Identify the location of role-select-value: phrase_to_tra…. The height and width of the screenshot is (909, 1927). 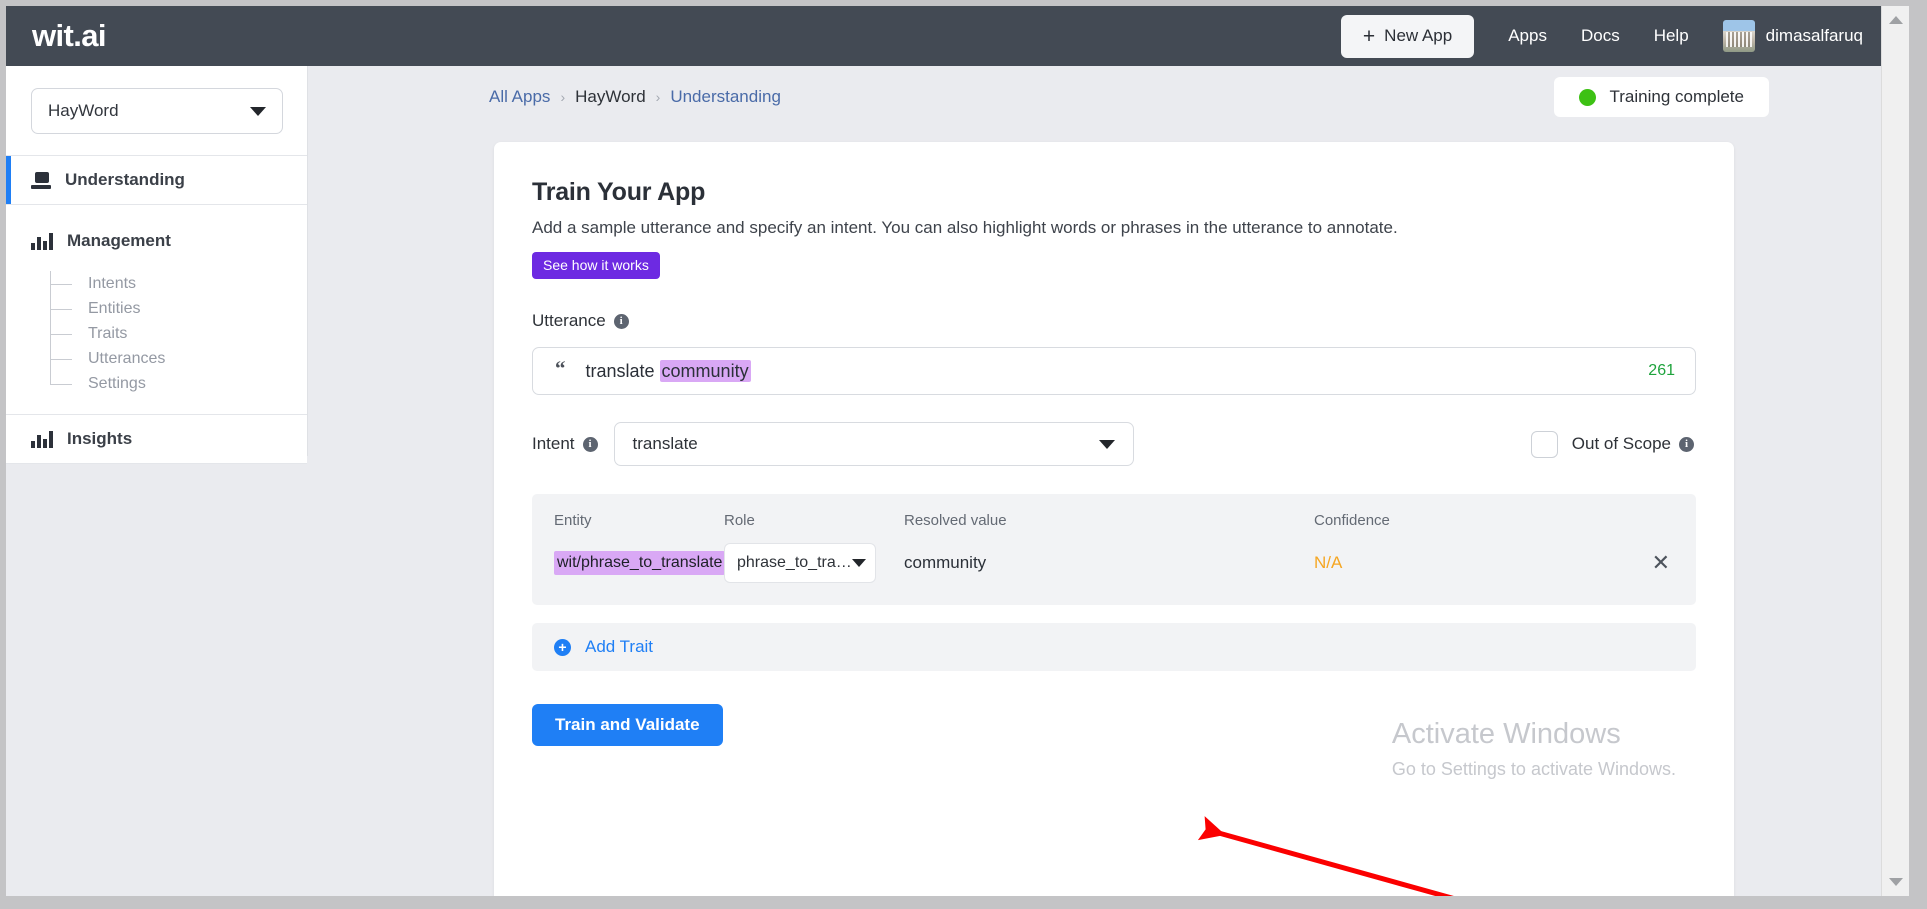
(794, 562).